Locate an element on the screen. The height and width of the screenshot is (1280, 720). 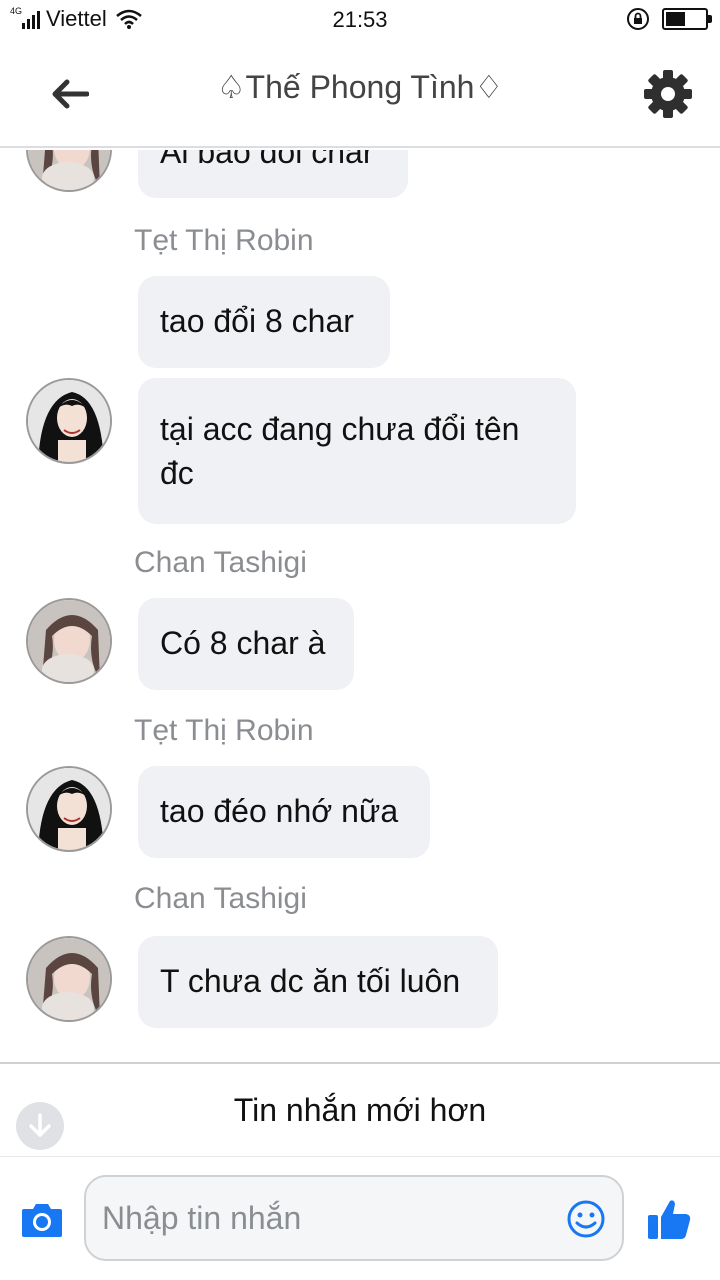
back-button is located at coordinates (70, 94).